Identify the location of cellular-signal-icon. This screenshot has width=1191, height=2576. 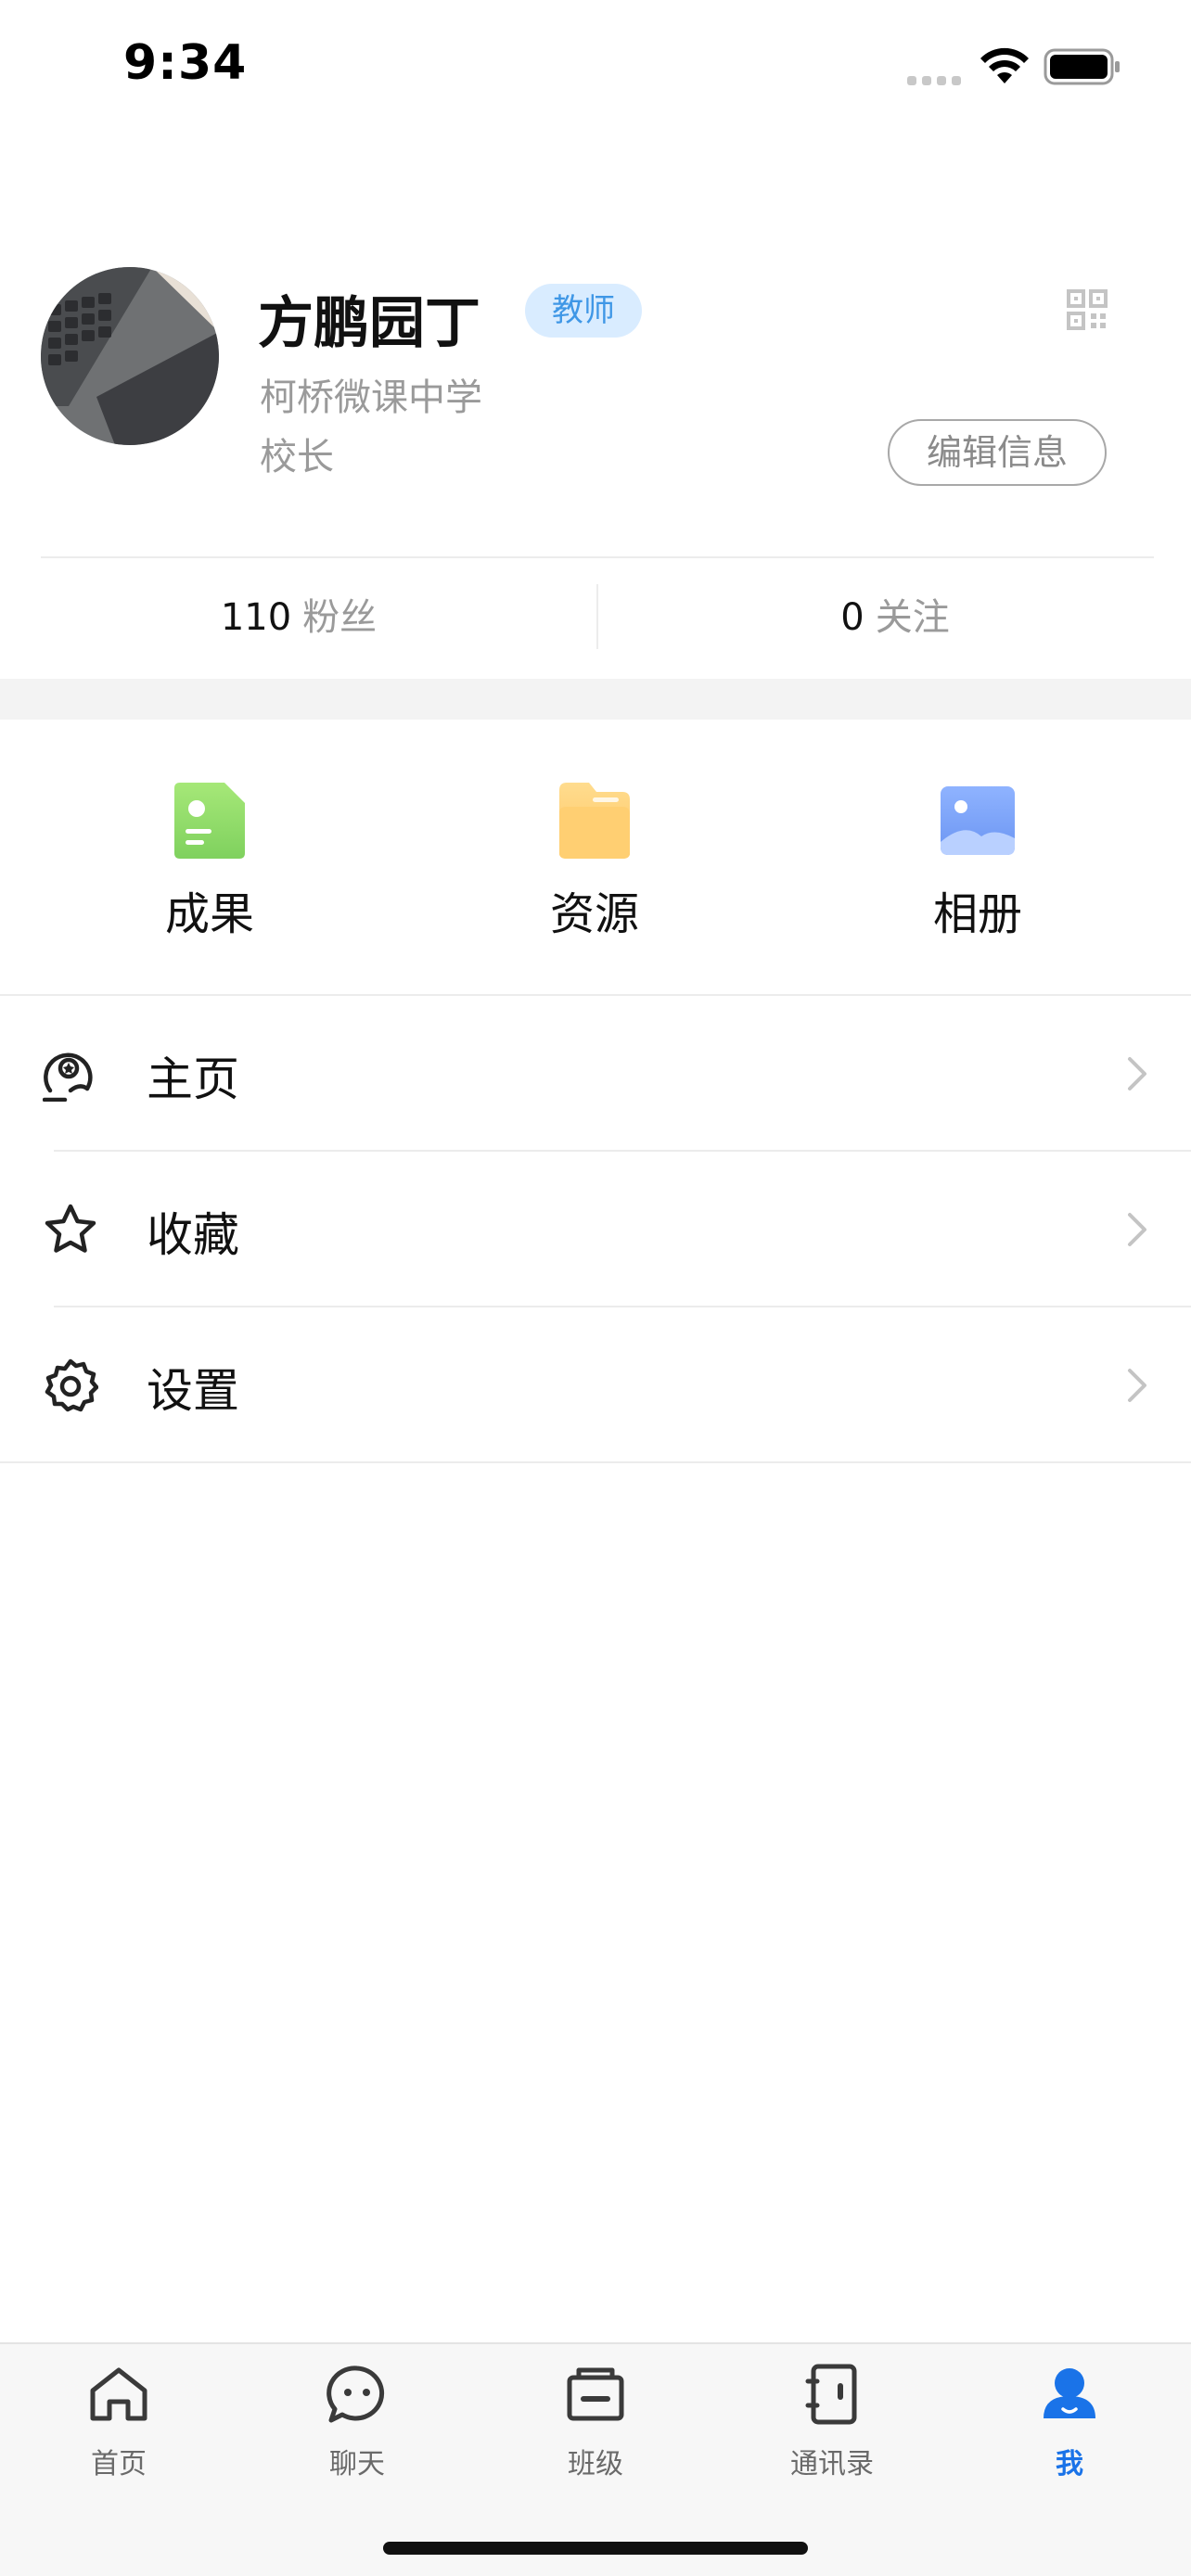
(935, 80).